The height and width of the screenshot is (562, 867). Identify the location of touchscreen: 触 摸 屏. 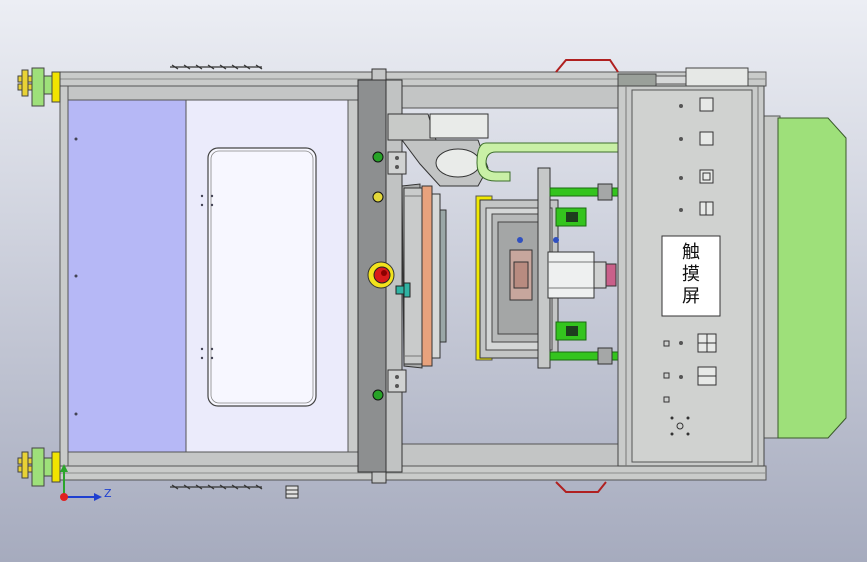
(691, 276).